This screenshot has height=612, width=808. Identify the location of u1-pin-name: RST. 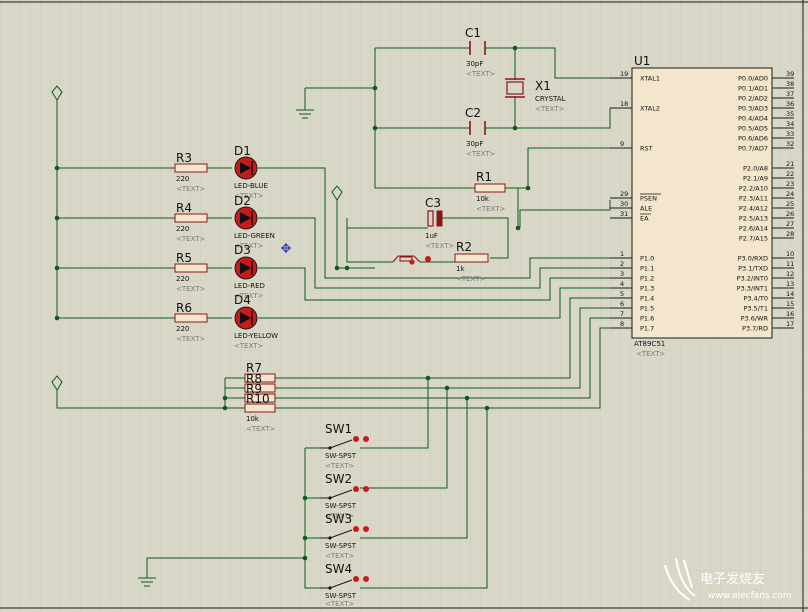
(646, 149).